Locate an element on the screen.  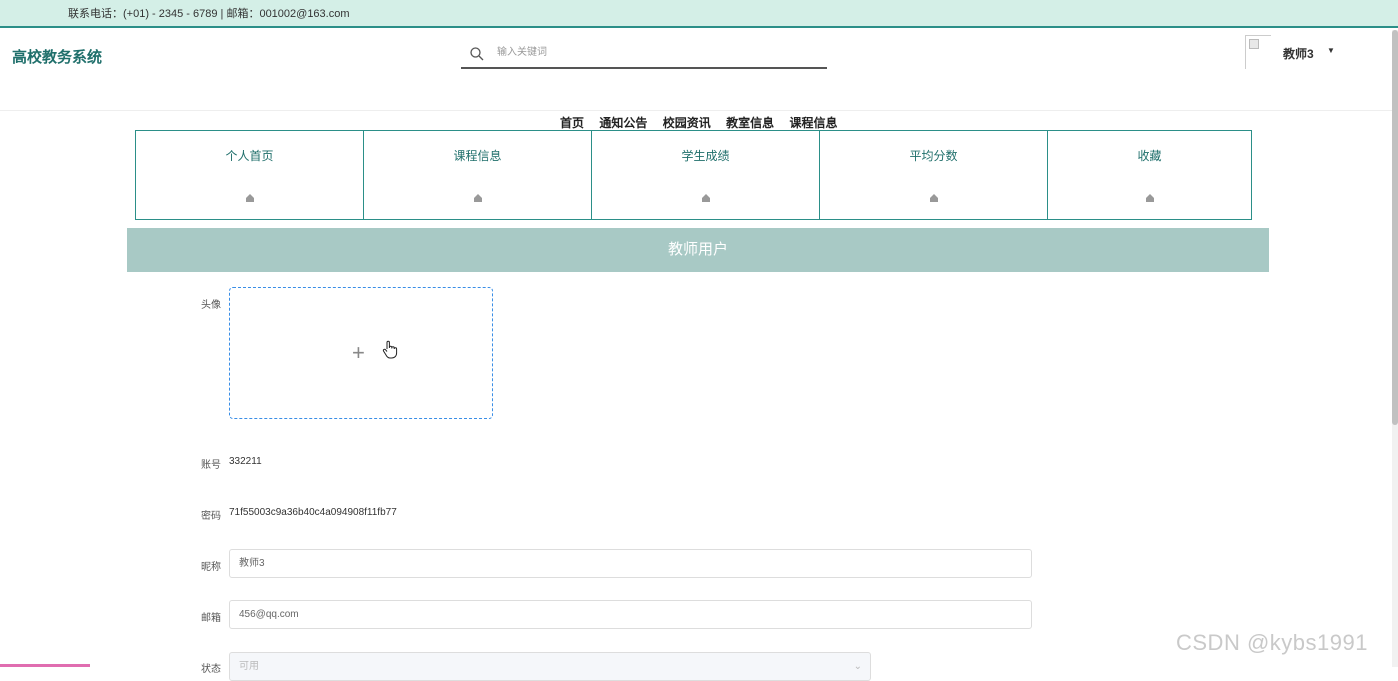
tab-course-info: 课程信息 is located at coordinates (477, 175).